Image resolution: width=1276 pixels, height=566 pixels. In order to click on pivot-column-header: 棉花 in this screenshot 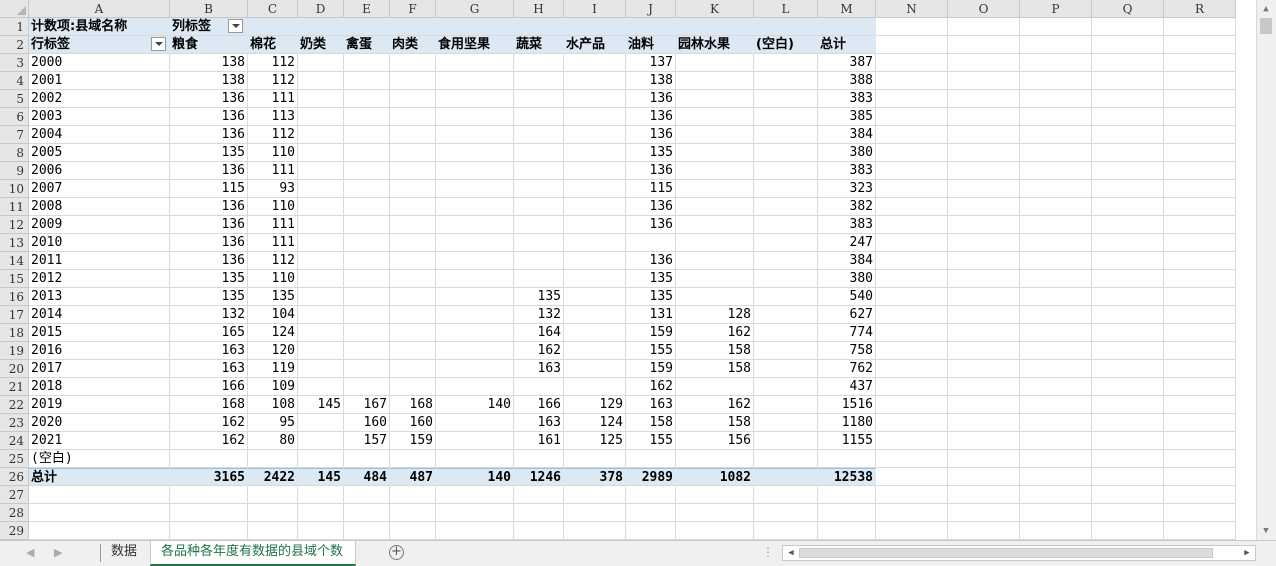, I will do `click(273, 45)`.